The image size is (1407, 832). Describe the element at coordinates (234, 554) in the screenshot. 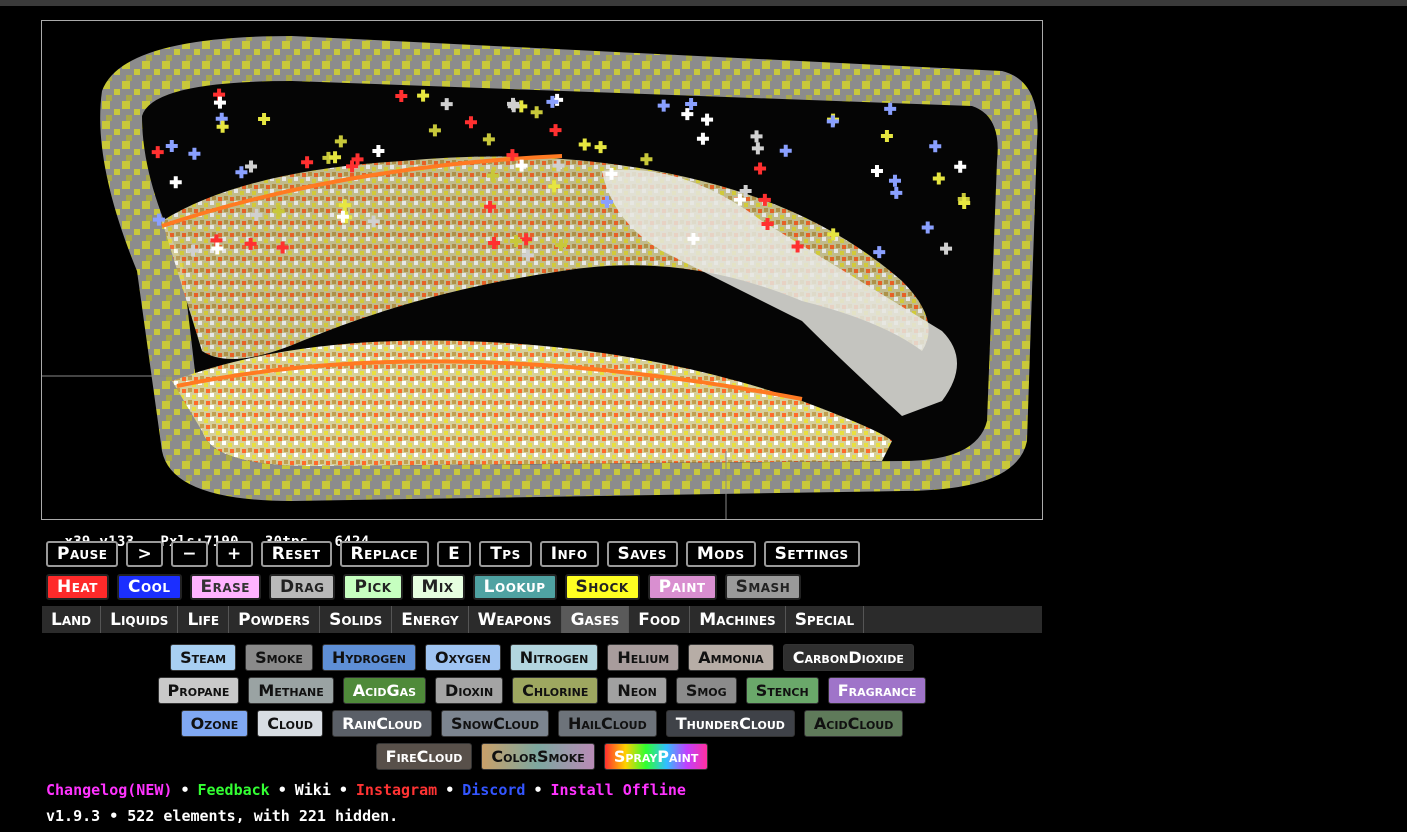

I see `plus-button: +` at that location.